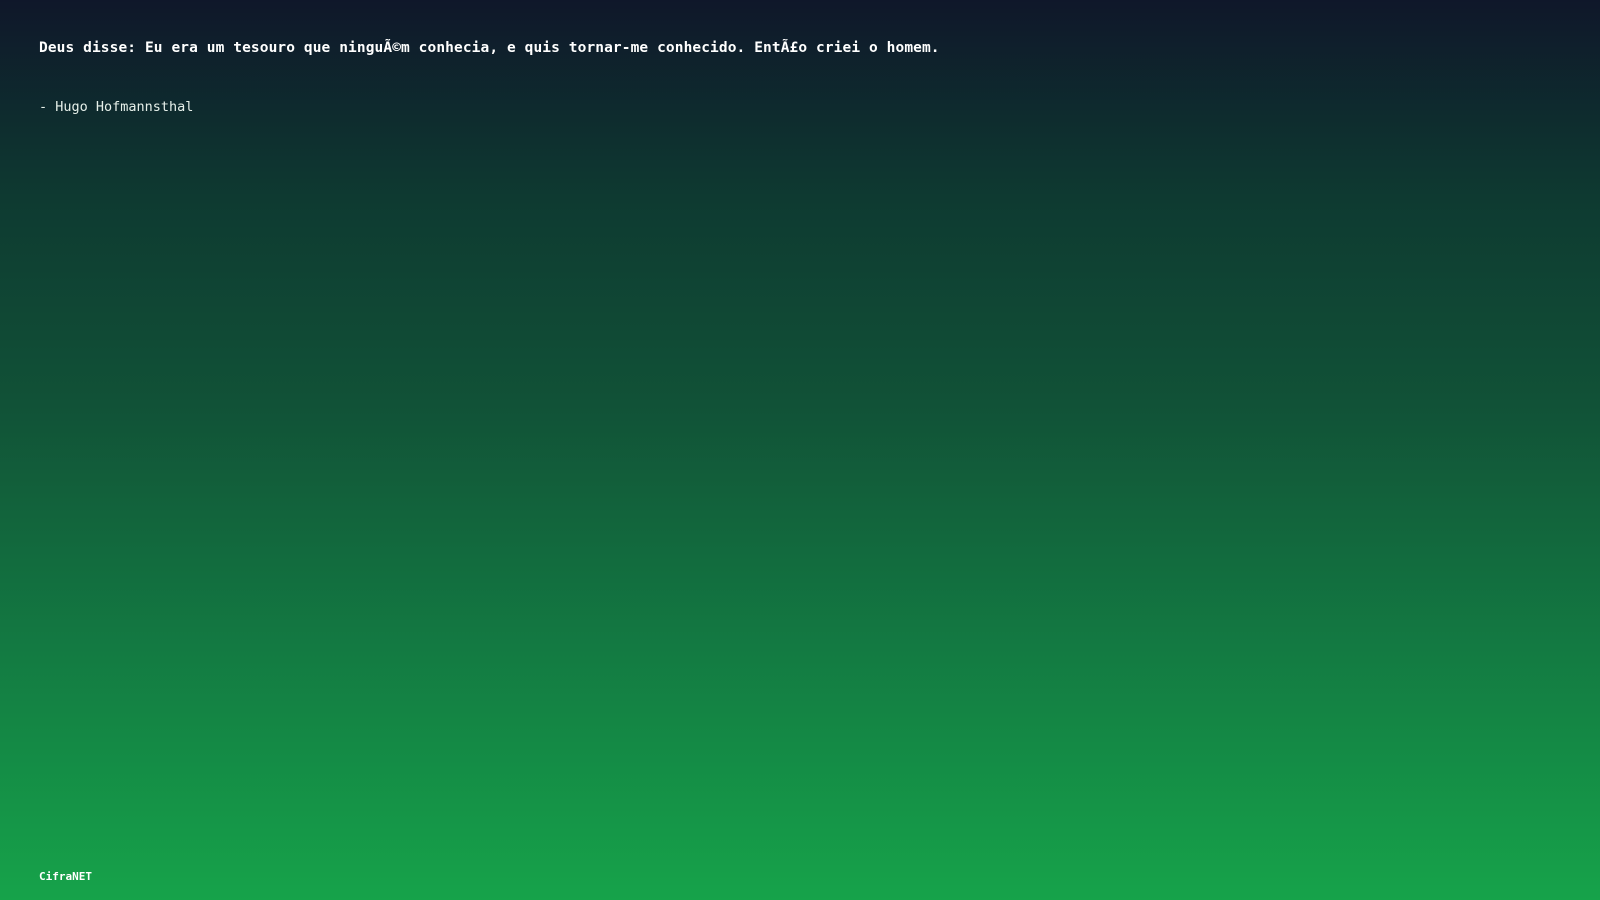  What do you see at coordinates (116, 107) in the screenshot?
I see `quote-author: - Hugo Hofmannsthal` at bounding box center [116, 107].